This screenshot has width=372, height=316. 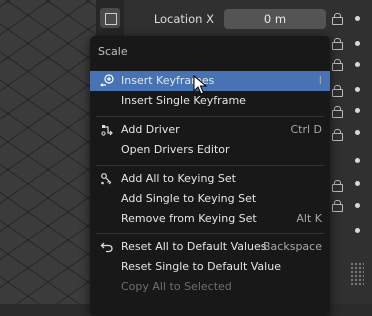 What do you see at coordinates (107, 130) in the screenshot?
I see `driver-icon` at bounding box center [107, 130].